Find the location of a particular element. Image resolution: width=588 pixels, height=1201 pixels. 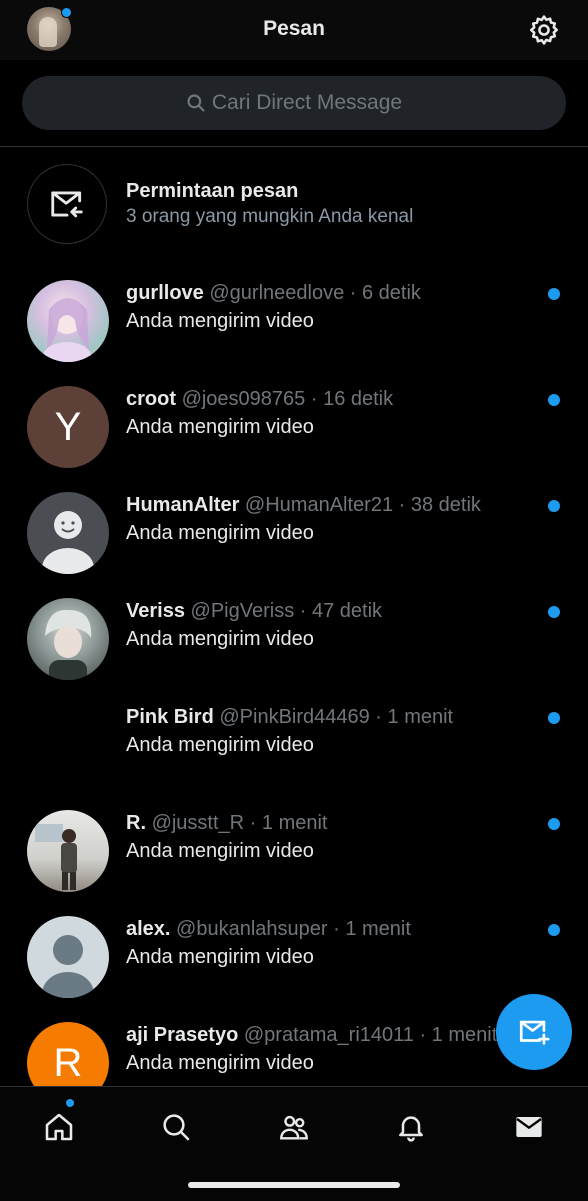

conversation-header: Pink Bird @PinkBird44469 · 1 menit is located at coordinates (337, 717).